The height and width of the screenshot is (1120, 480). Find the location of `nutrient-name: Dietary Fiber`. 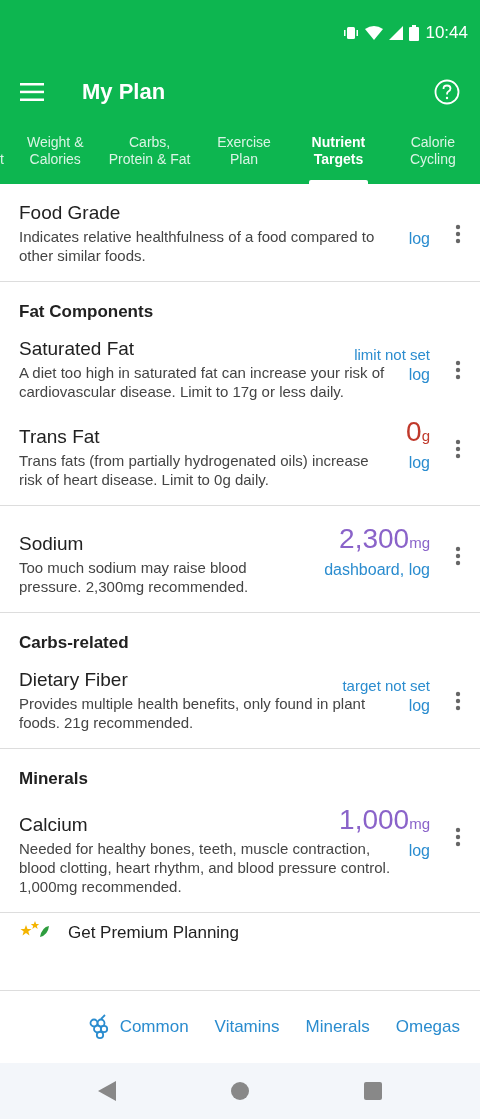

nutrient-name: Dietary Fiber is located at coordinates (73, 680).